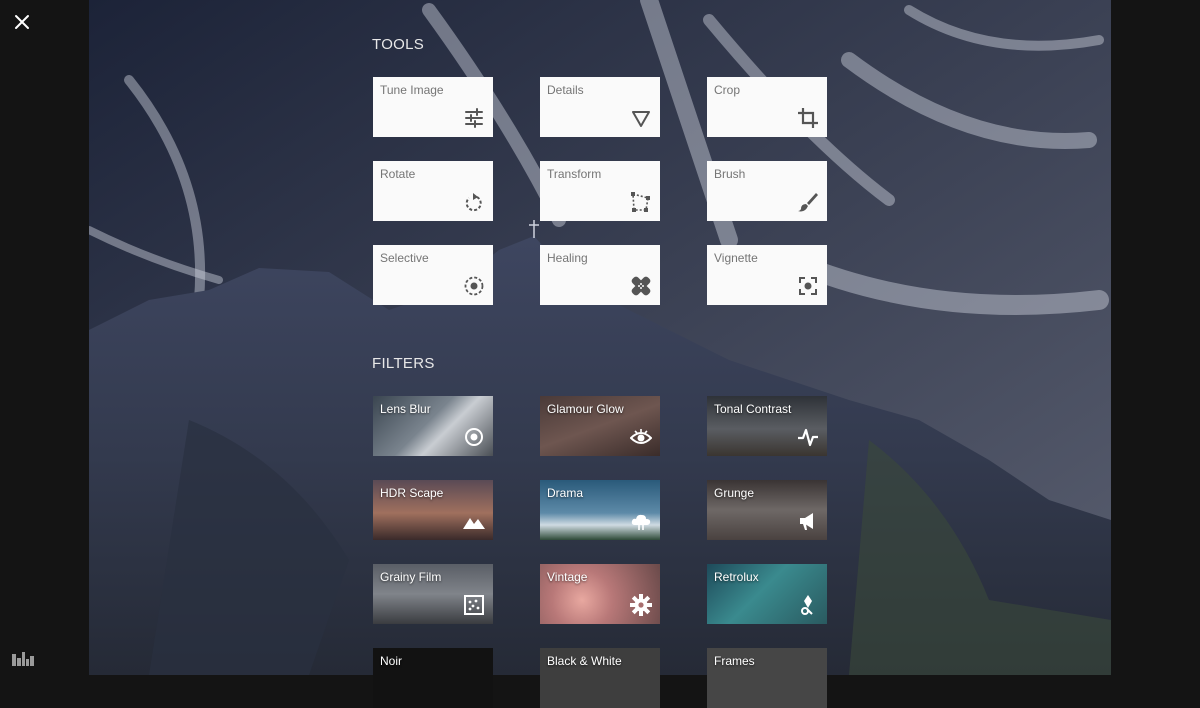 This screenshot has height=708, width=1200. I want to click on retrolux-icon, so click(807, 605).